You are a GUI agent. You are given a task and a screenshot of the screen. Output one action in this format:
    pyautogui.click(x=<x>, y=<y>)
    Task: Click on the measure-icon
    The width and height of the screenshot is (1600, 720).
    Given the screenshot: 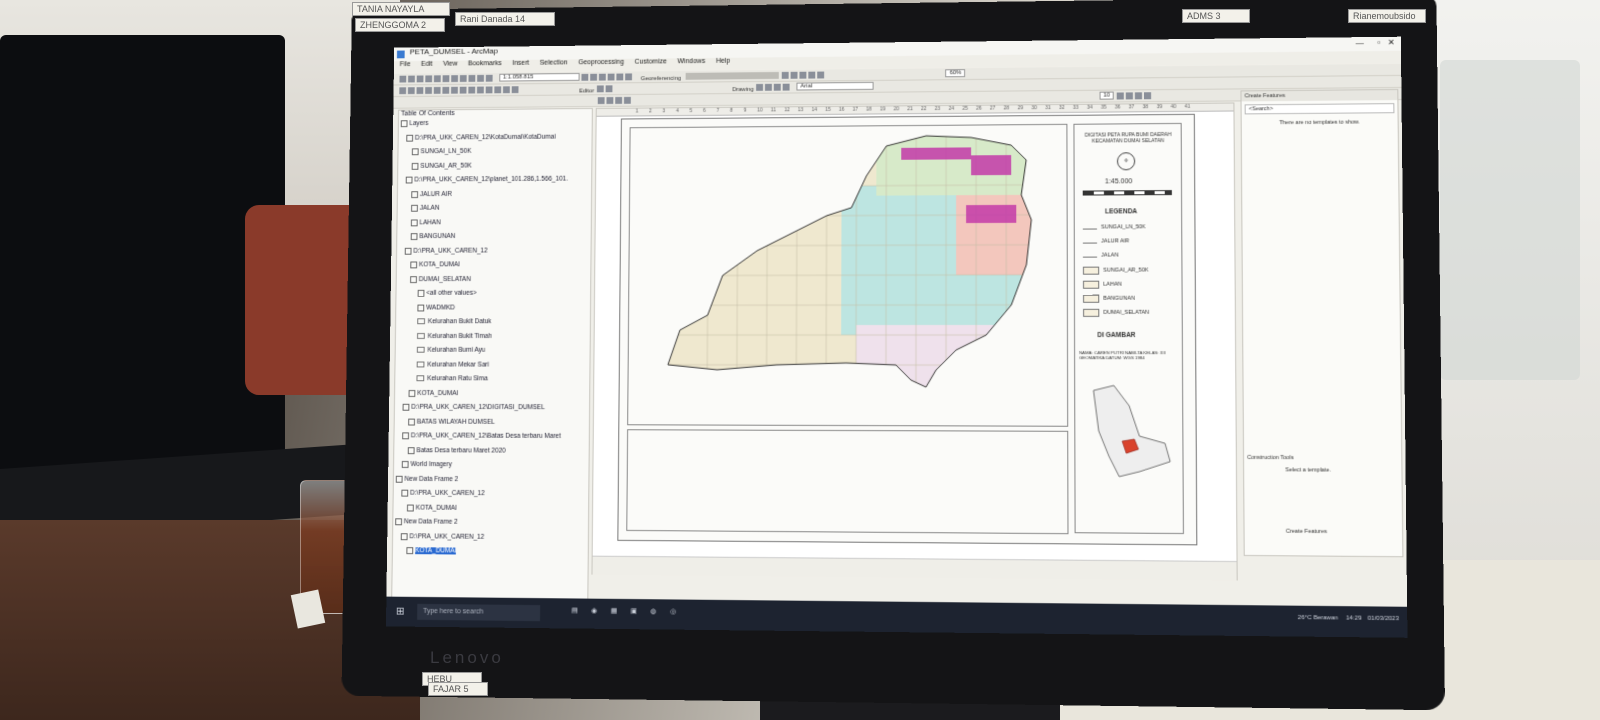 What is the action you would take?
    pyautogui.click(x=515, y=90)
    